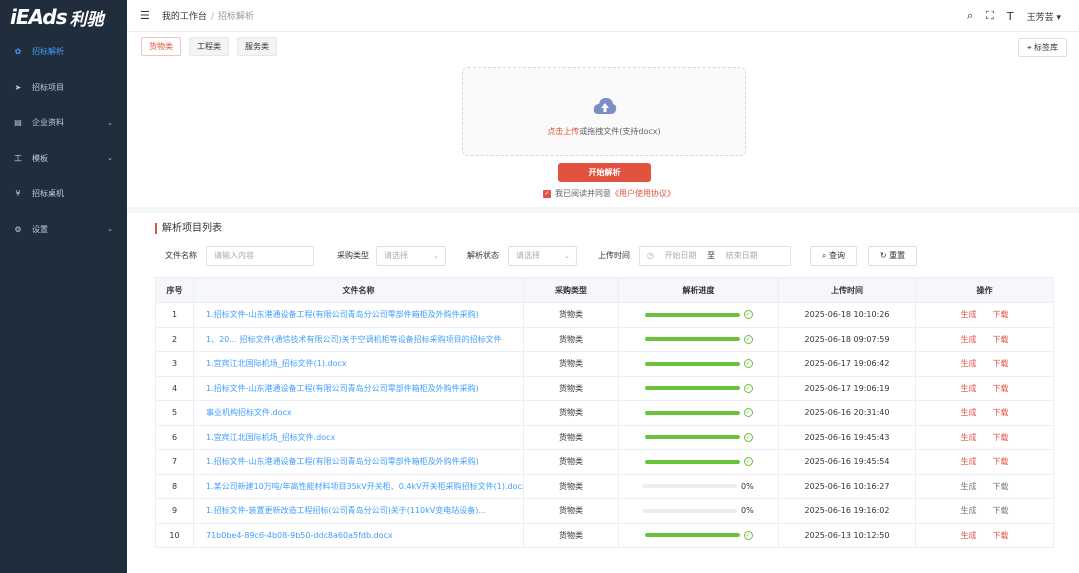 This screenshot has width=1079, height=573. I want to click on sidebar-item-3: 工模板 ⌄, so click(63, 159).